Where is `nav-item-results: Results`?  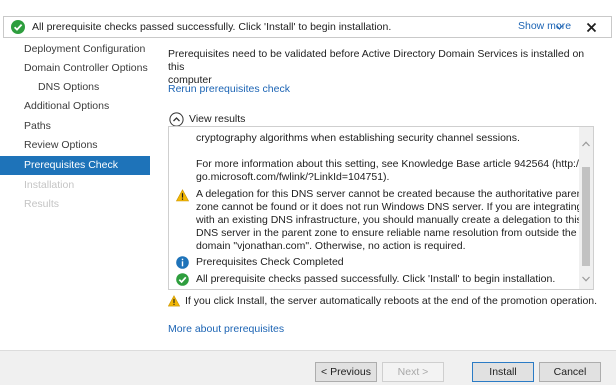 nav-item-results: Results is located at coordinates (42, 204).